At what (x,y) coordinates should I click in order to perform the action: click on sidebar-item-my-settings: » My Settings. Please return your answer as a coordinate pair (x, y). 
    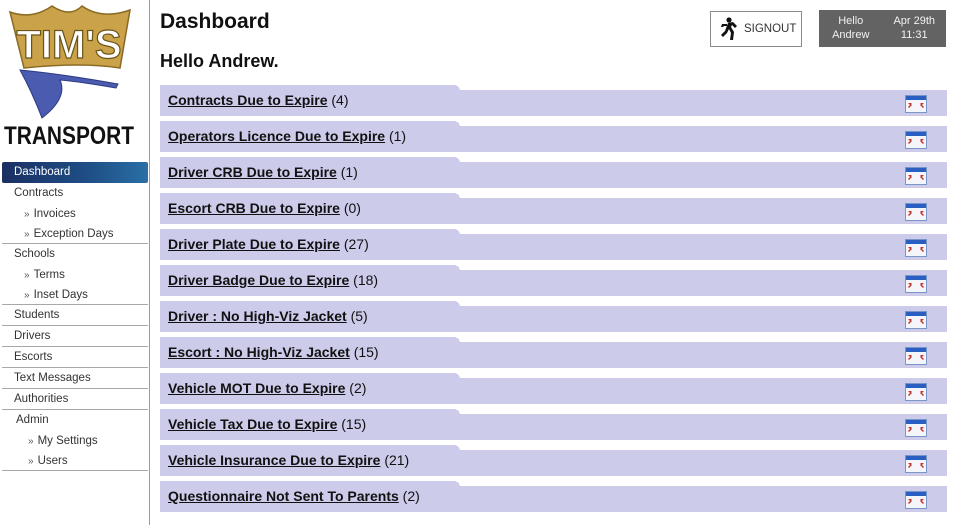
    Looking at the image, I should click on (75, 441).